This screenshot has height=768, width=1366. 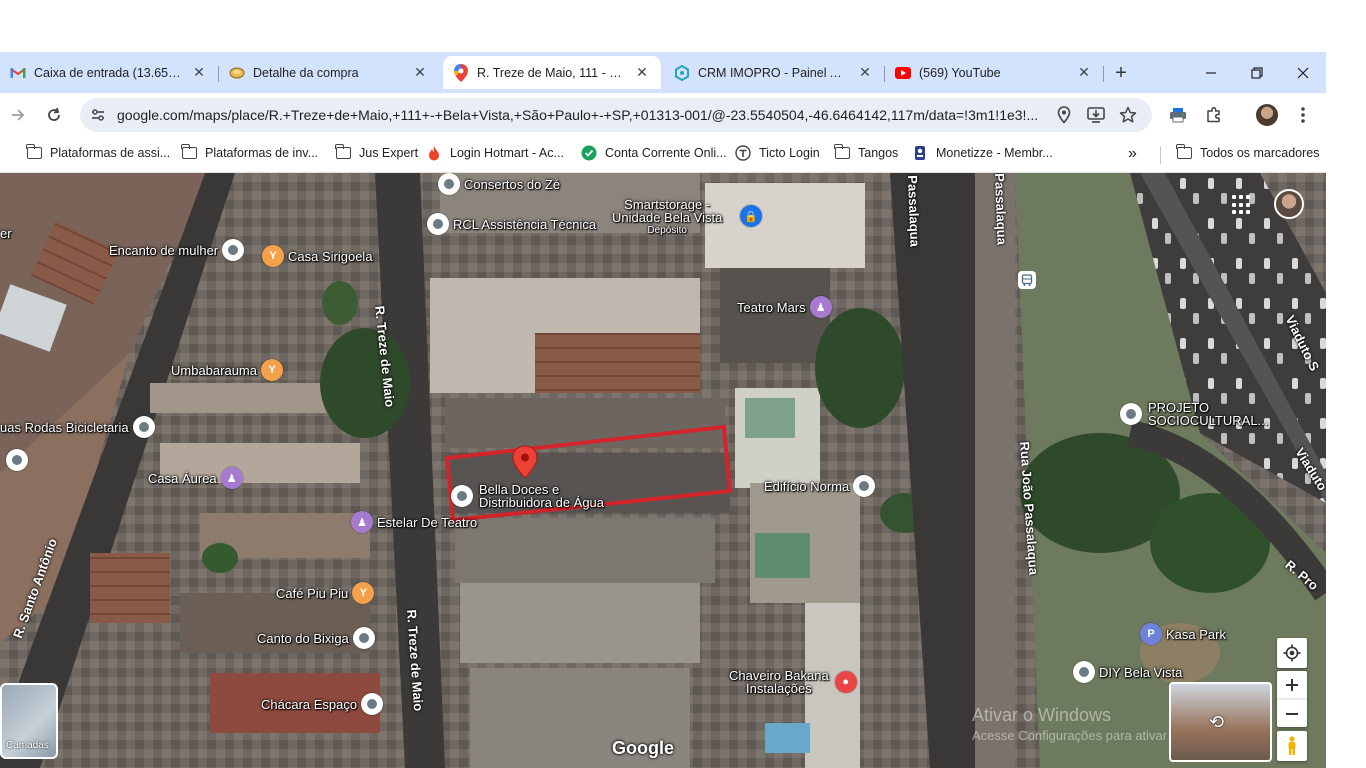 What do you see at coordinates (994, 72) in the screenshot?
I see `tab-youtube: (569) YouTube ✕` at bounding box center [994, 72].